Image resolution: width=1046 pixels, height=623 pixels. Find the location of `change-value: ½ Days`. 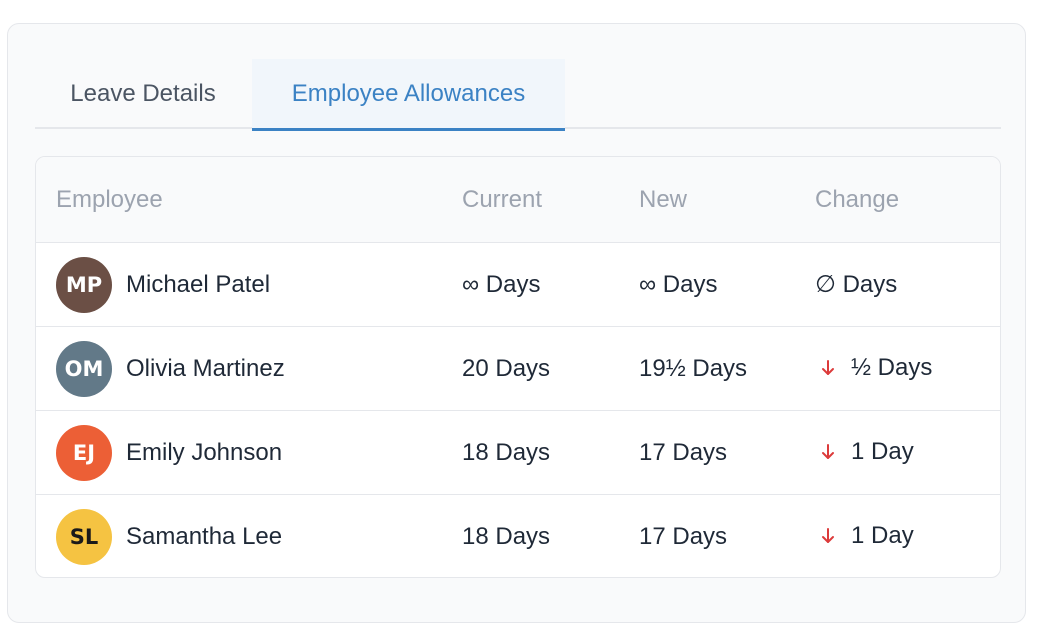

change-value: ½ Days is located at coordinates (892, 367).